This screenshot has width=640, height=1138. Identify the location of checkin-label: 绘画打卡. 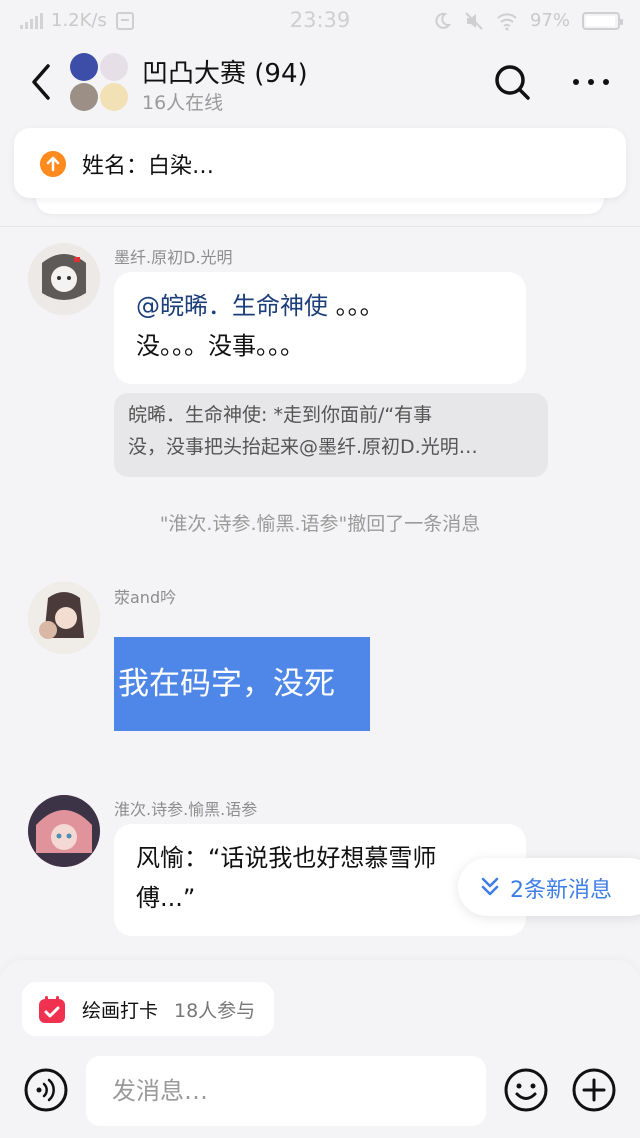
(120, 1011).